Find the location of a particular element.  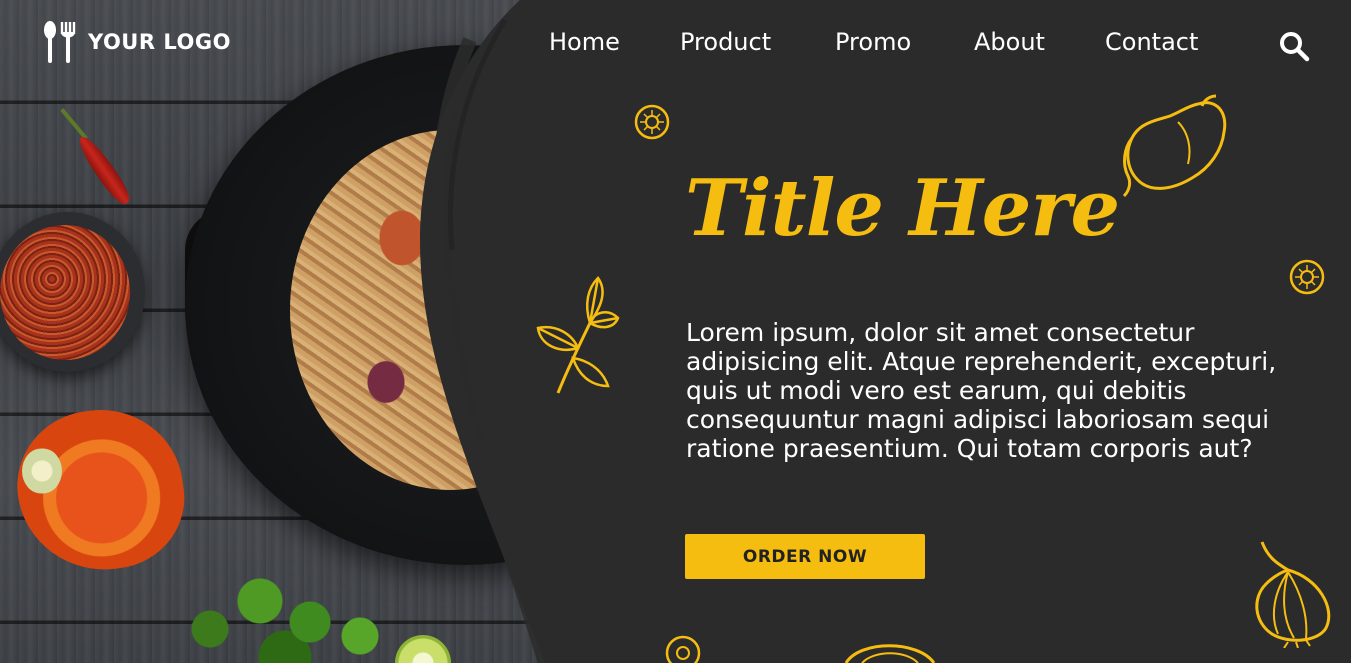

nav-product-link: Product is located at coordinates (725, 42).